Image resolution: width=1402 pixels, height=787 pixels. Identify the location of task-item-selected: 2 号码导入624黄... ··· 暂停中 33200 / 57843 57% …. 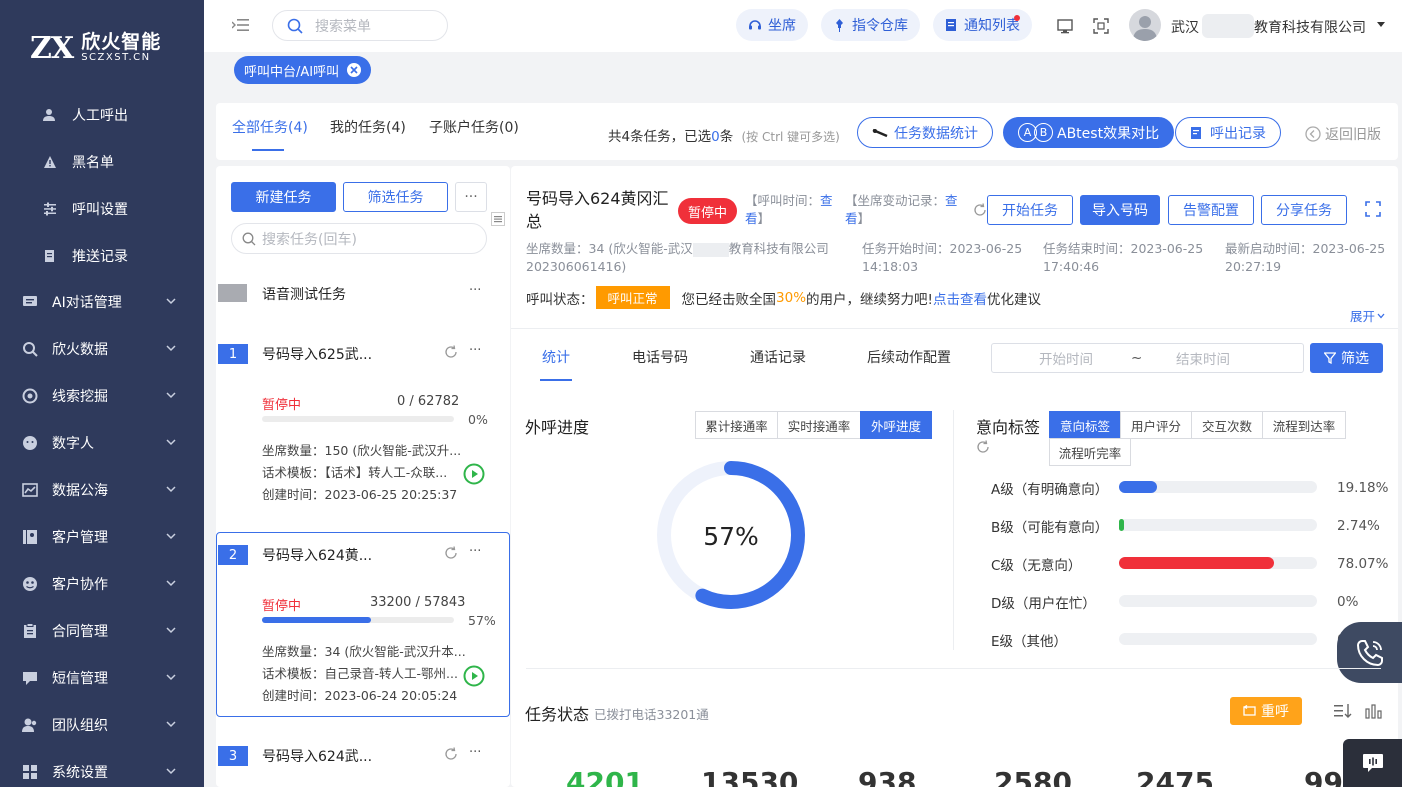
(363, 624).